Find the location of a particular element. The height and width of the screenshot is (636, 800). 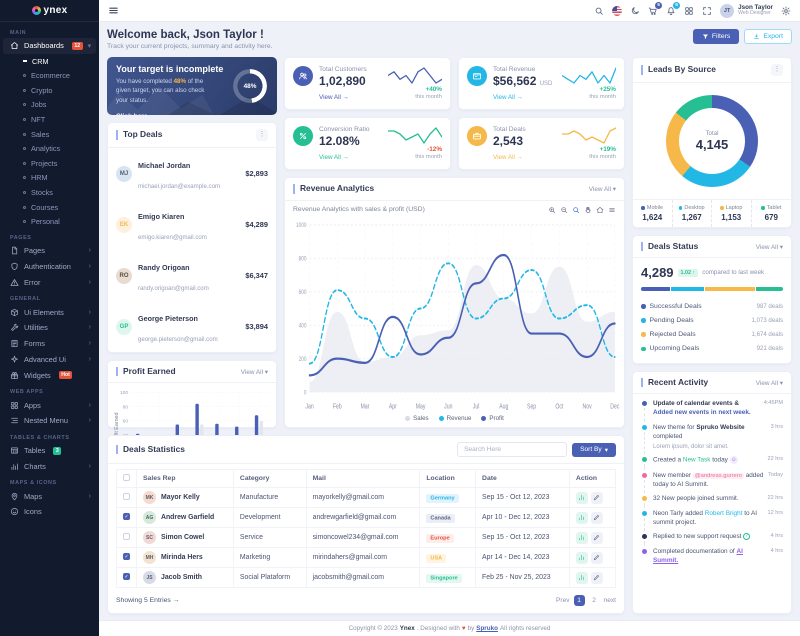

sidebar-subitem-ecommerce: Ecommerce is located at coordinates (49, 75).